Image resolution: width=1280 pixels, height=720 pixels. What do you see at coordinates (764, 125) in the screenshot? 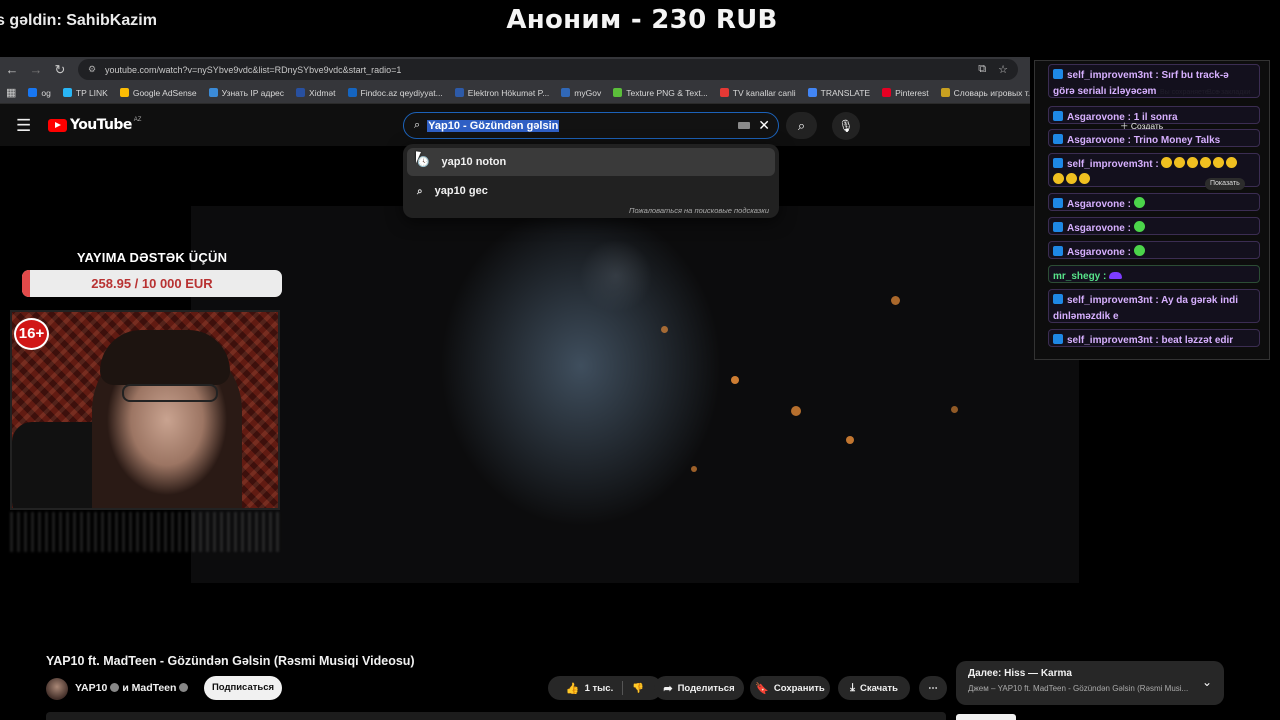
I see `clear-search-icon: ✕` at bounding box center [764, 125].